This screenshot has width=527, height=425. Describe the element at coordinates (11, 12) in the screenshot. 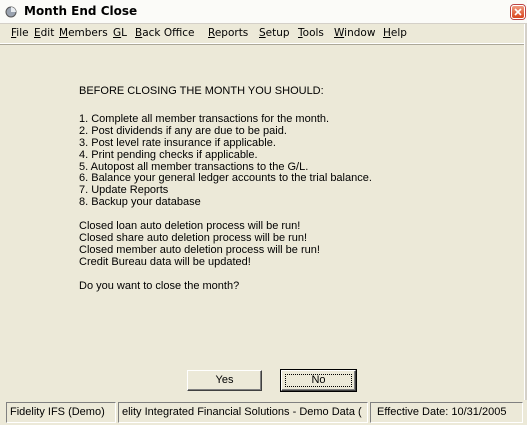

I see `app-icon` at that location.